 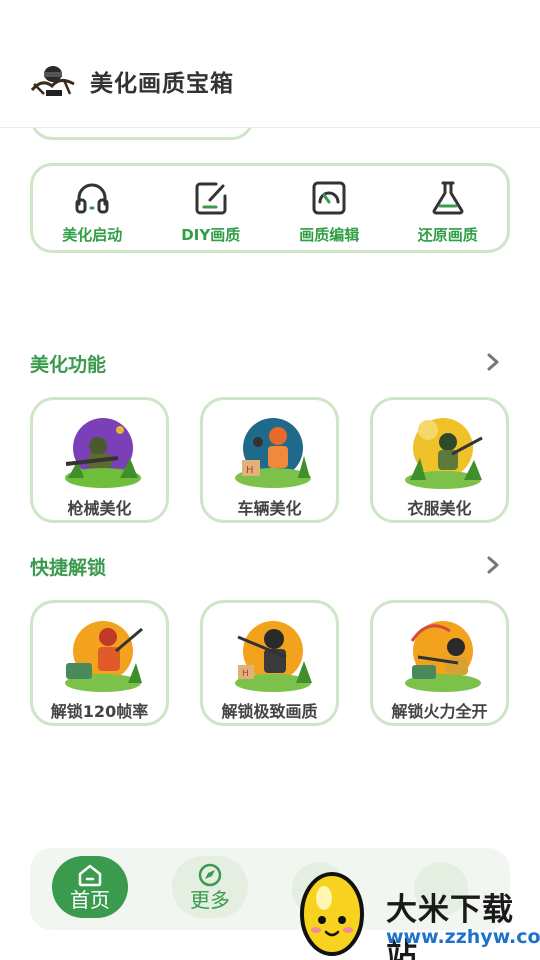 I want to click on edit-square-icon, so click(x=211, y=198).